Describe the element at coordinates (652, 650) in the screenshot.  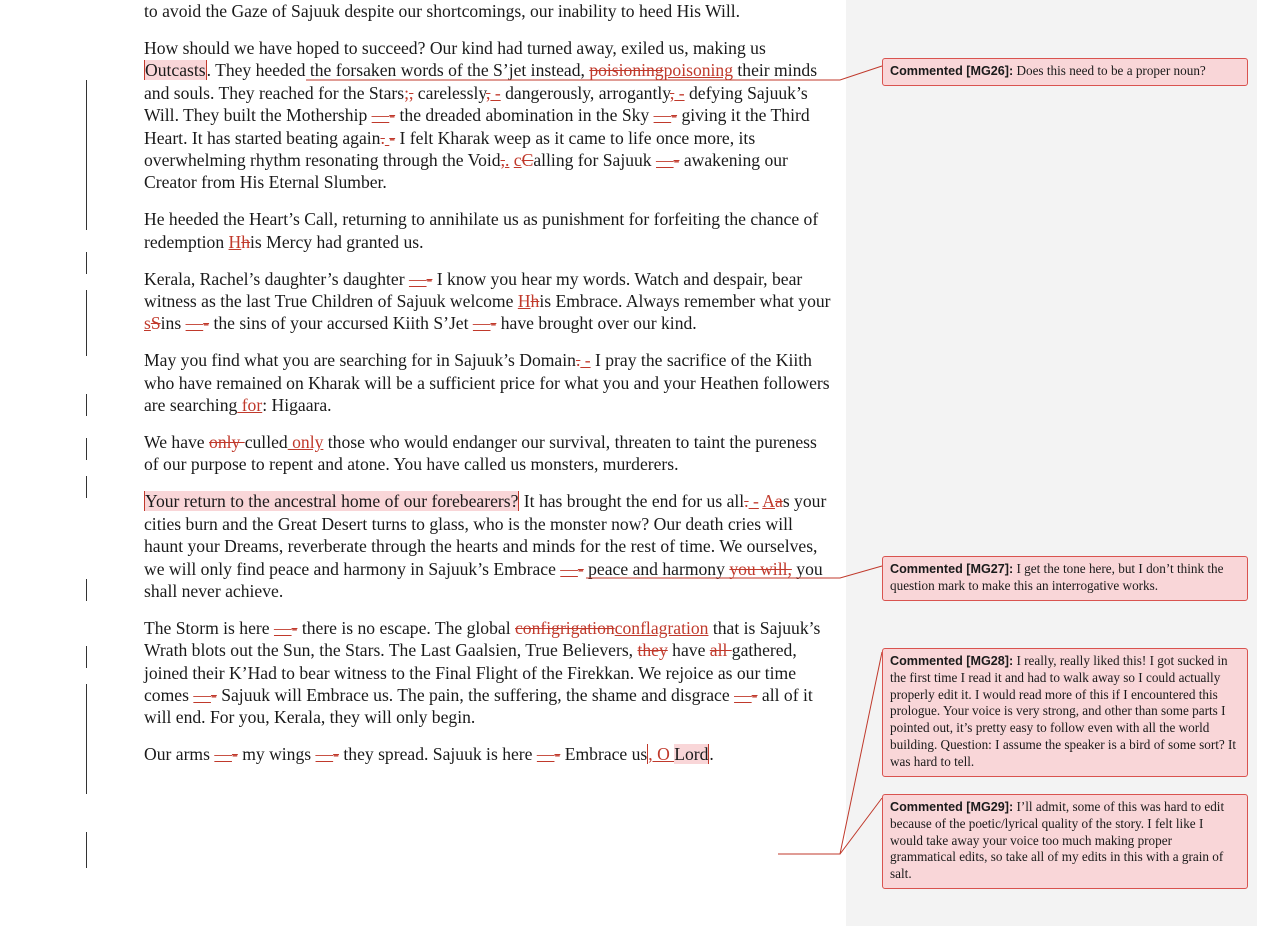
I see `deleted-text: they` at that location.